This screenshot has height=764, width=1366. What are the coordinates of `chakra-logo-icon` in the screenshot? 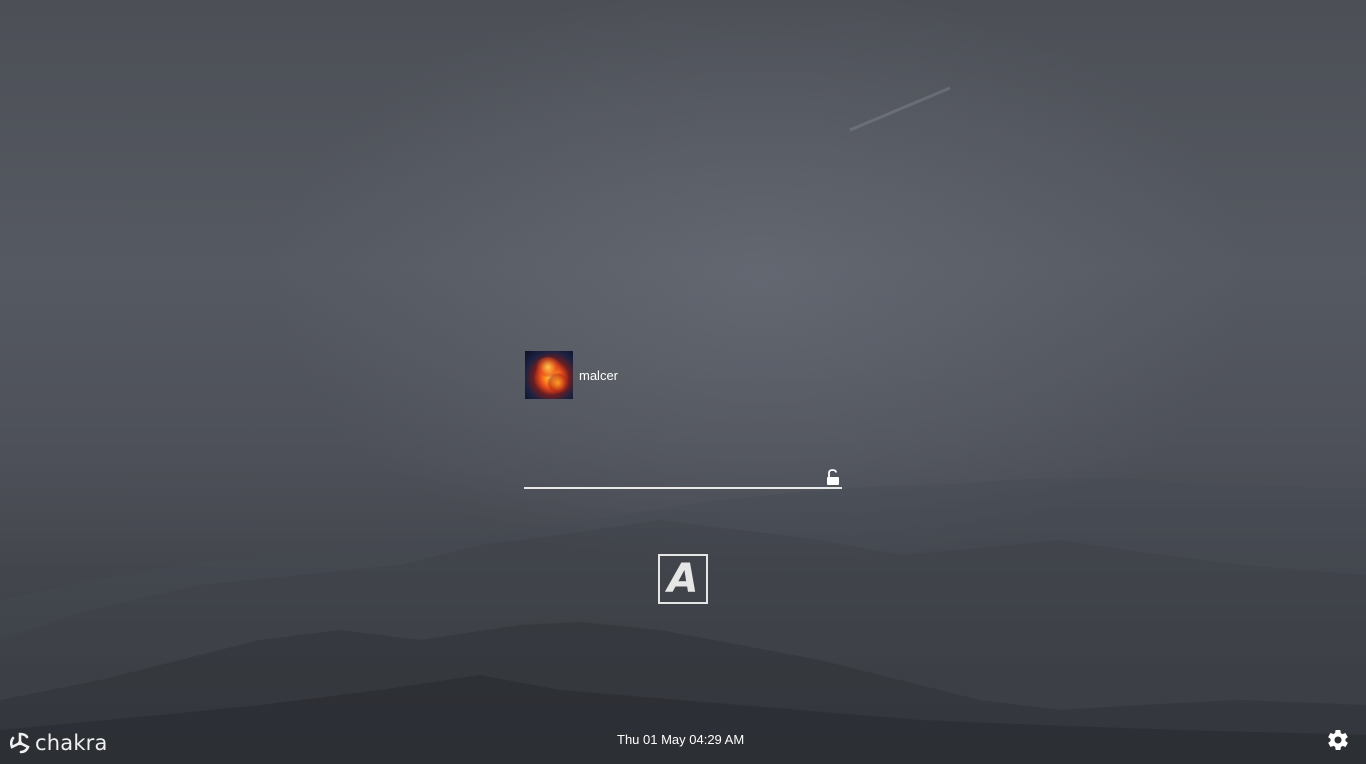 It's located at (19, 743).